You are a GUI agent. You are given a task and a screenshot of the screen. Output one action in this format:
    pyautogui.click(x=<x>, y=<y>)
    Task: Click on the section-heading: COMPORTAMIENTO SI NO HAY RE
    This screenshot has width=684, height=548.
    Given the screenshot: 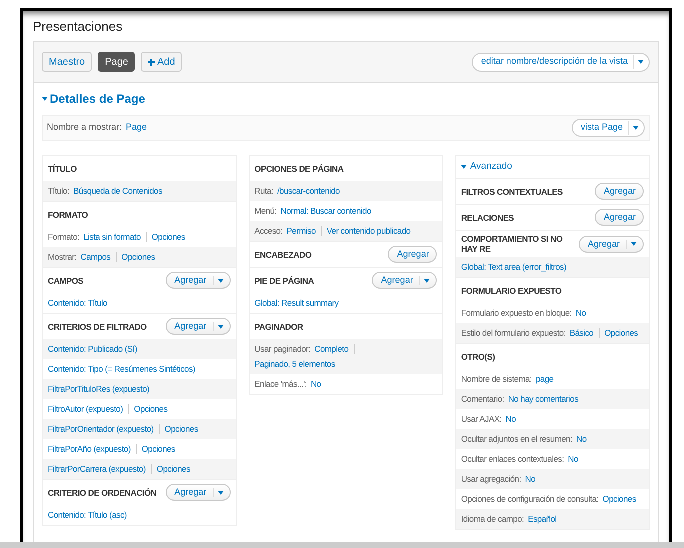 What is the action you would take?
    pyautogui.click(x=512, y=244)
    